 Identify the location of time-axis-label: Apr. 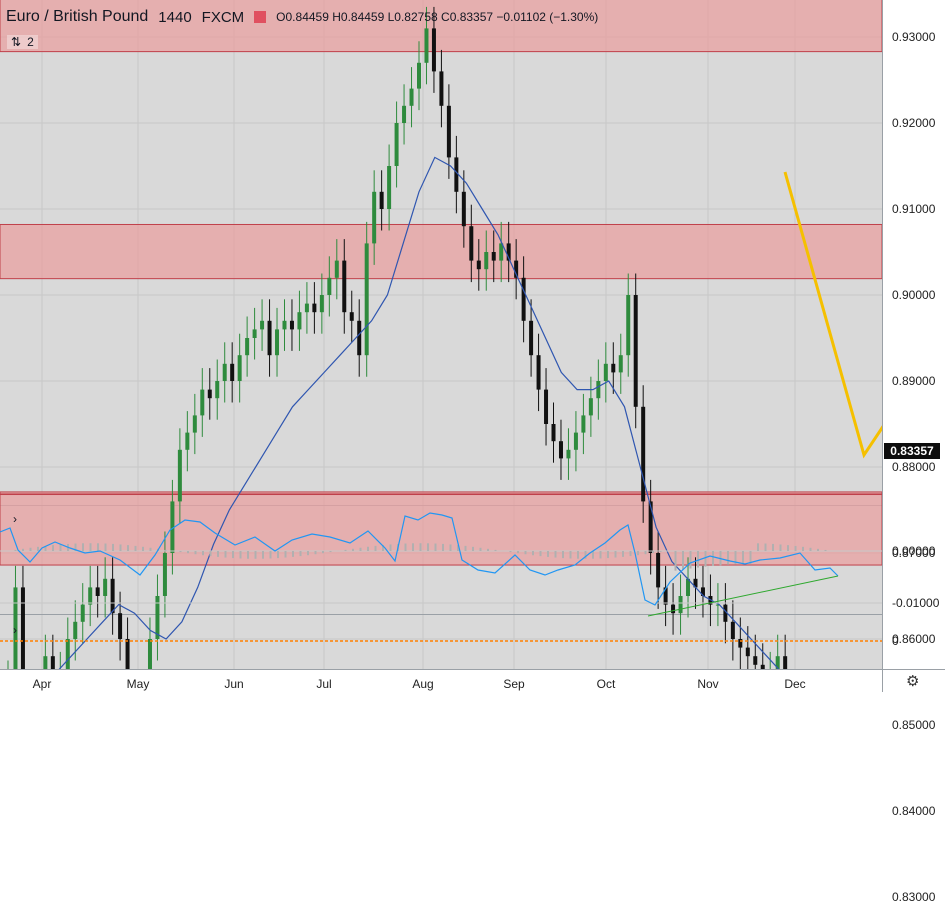
(42, 684).